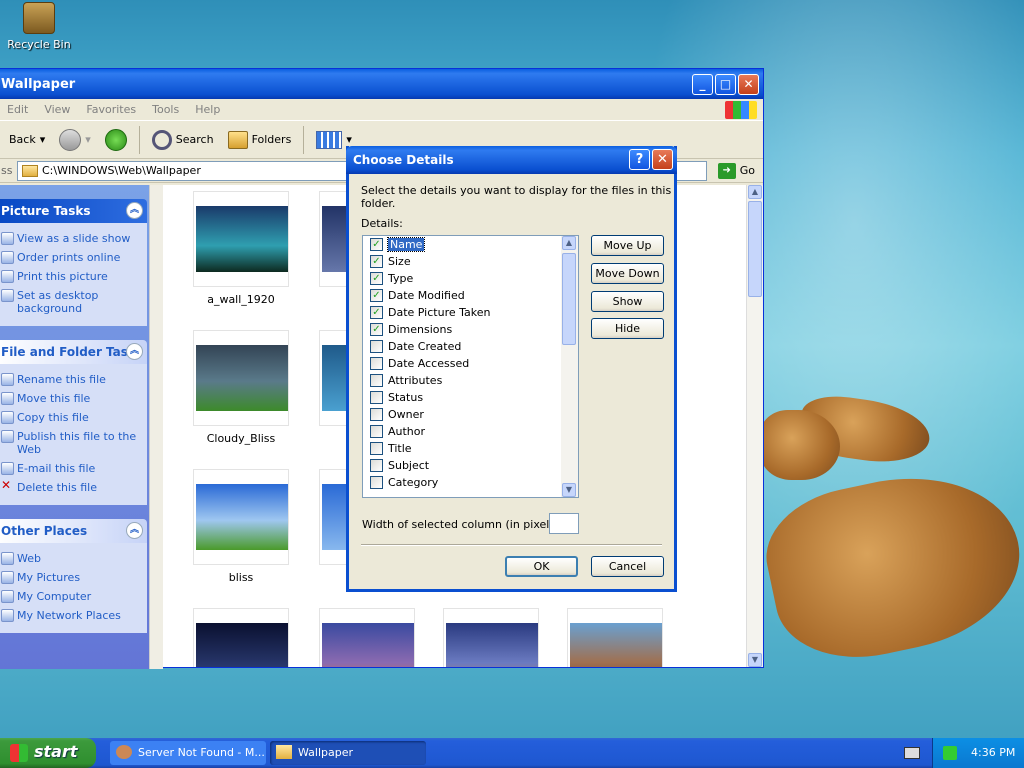  What do you see at coordinates (241, 526) in the screenshot?
I see `thumbnail-item: bliss` at bounding box center [241, 526].